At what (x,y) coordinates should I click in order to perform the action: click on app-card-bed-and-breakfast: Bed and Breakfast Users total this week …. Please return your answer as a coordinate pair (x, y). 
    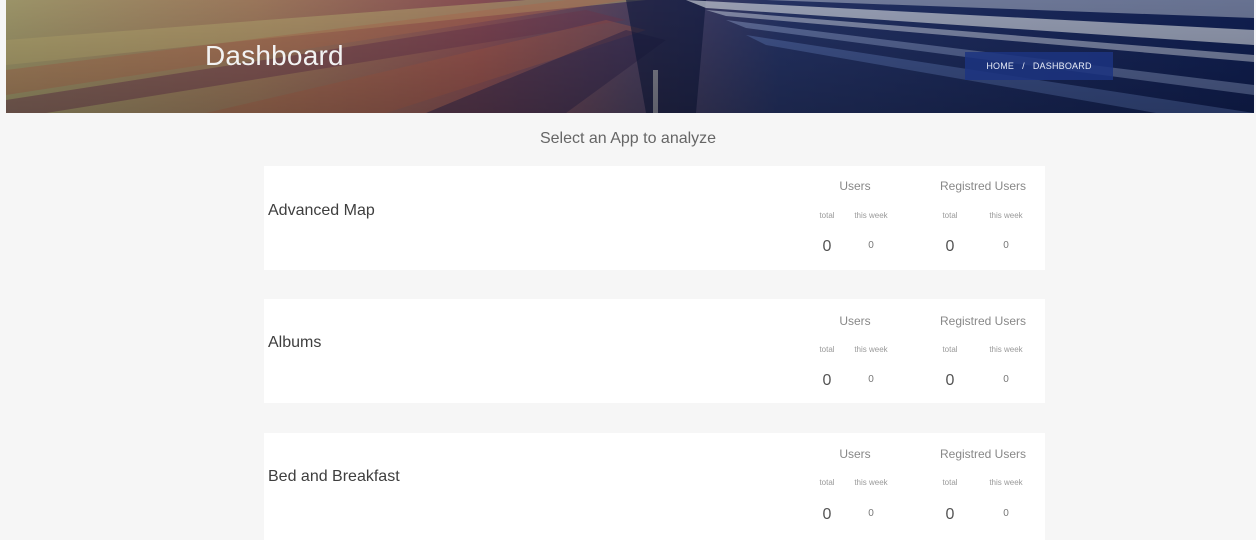
    Looking at the image, I should click on (654, 486).